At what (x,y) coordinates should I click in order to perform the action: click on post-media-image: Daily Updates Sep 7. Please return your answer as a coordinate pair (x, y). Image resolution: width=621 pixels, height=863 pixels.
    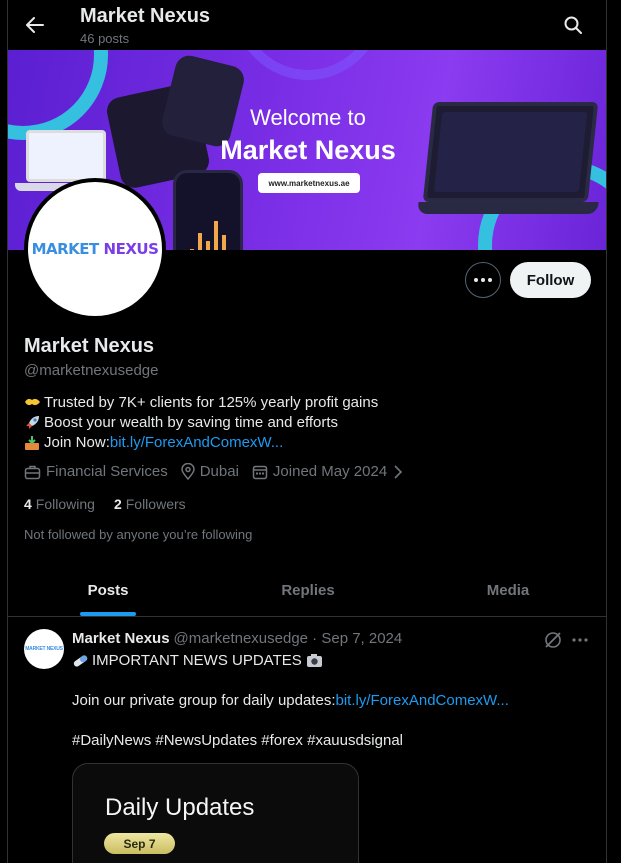
    Looking at the image, I should click on (215, 813).